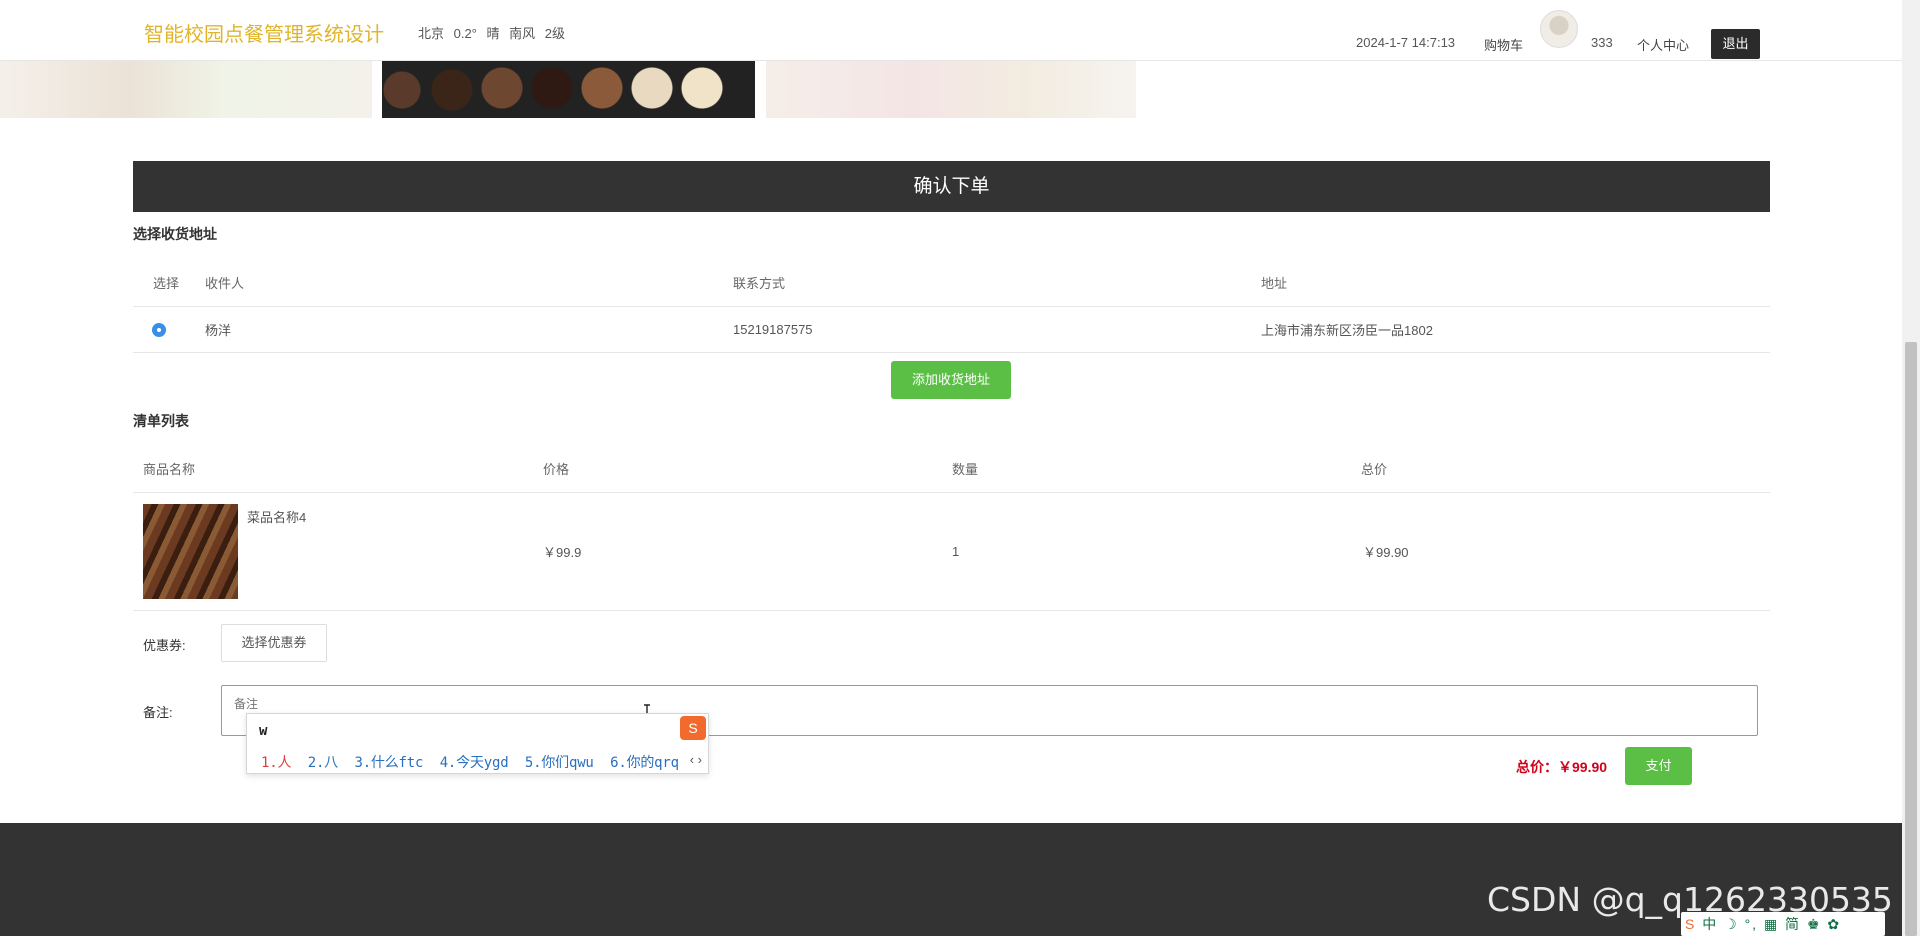  Describe the element at coordinates (1602, 42) in the screenshot. I see `username: 333` at that location.